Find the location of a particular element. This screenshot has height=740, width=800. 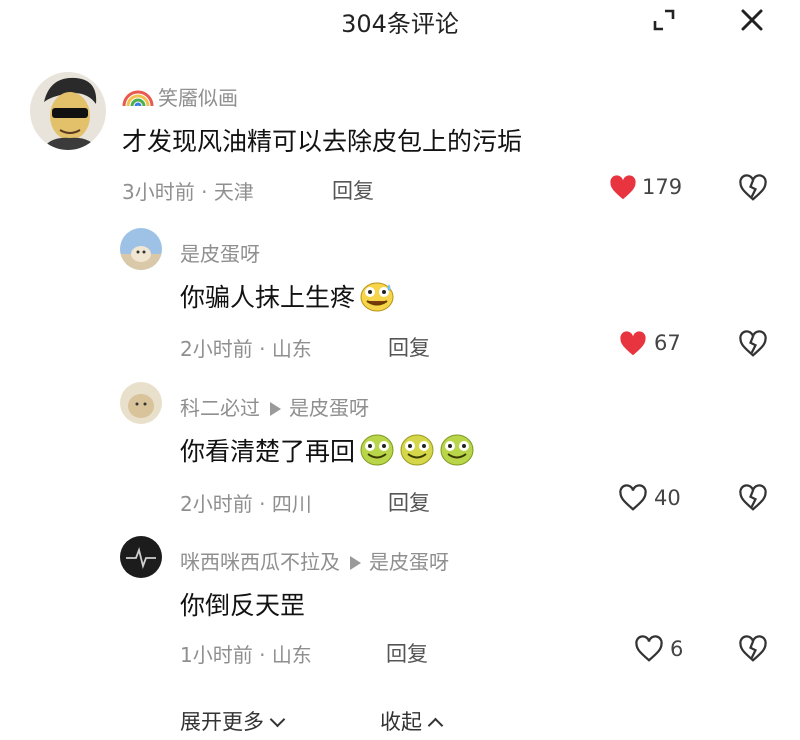

collapse-button: 收起 is located at coordinates (412, 721).